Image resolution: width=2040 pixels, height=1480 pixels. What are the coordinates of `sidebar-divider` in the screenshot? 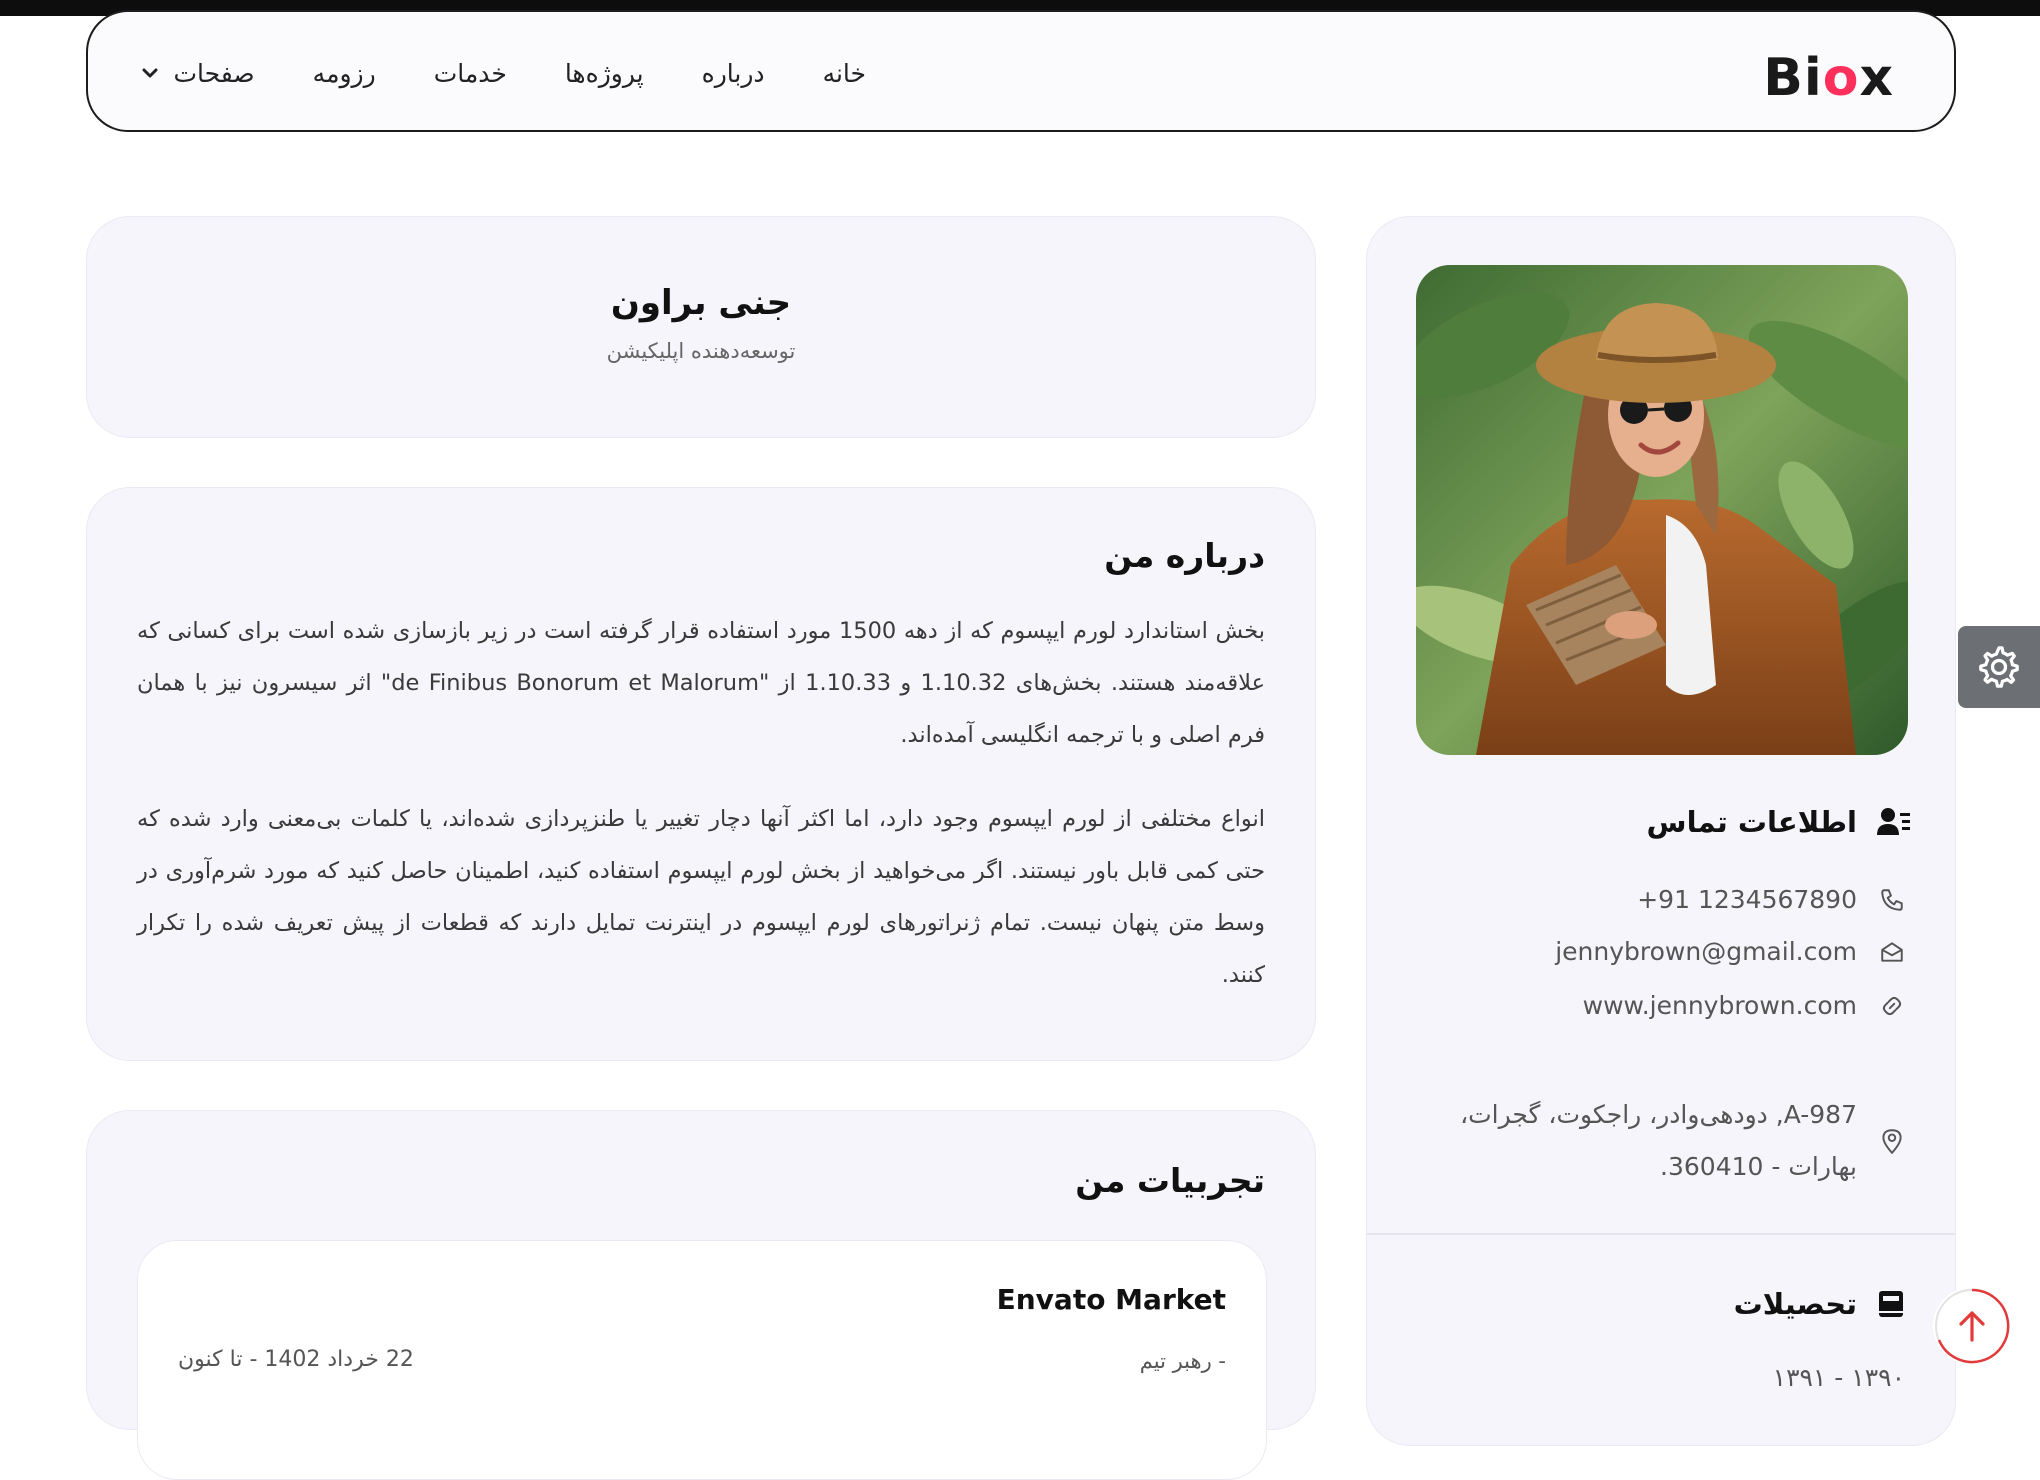 It's located at (1661, 1234).